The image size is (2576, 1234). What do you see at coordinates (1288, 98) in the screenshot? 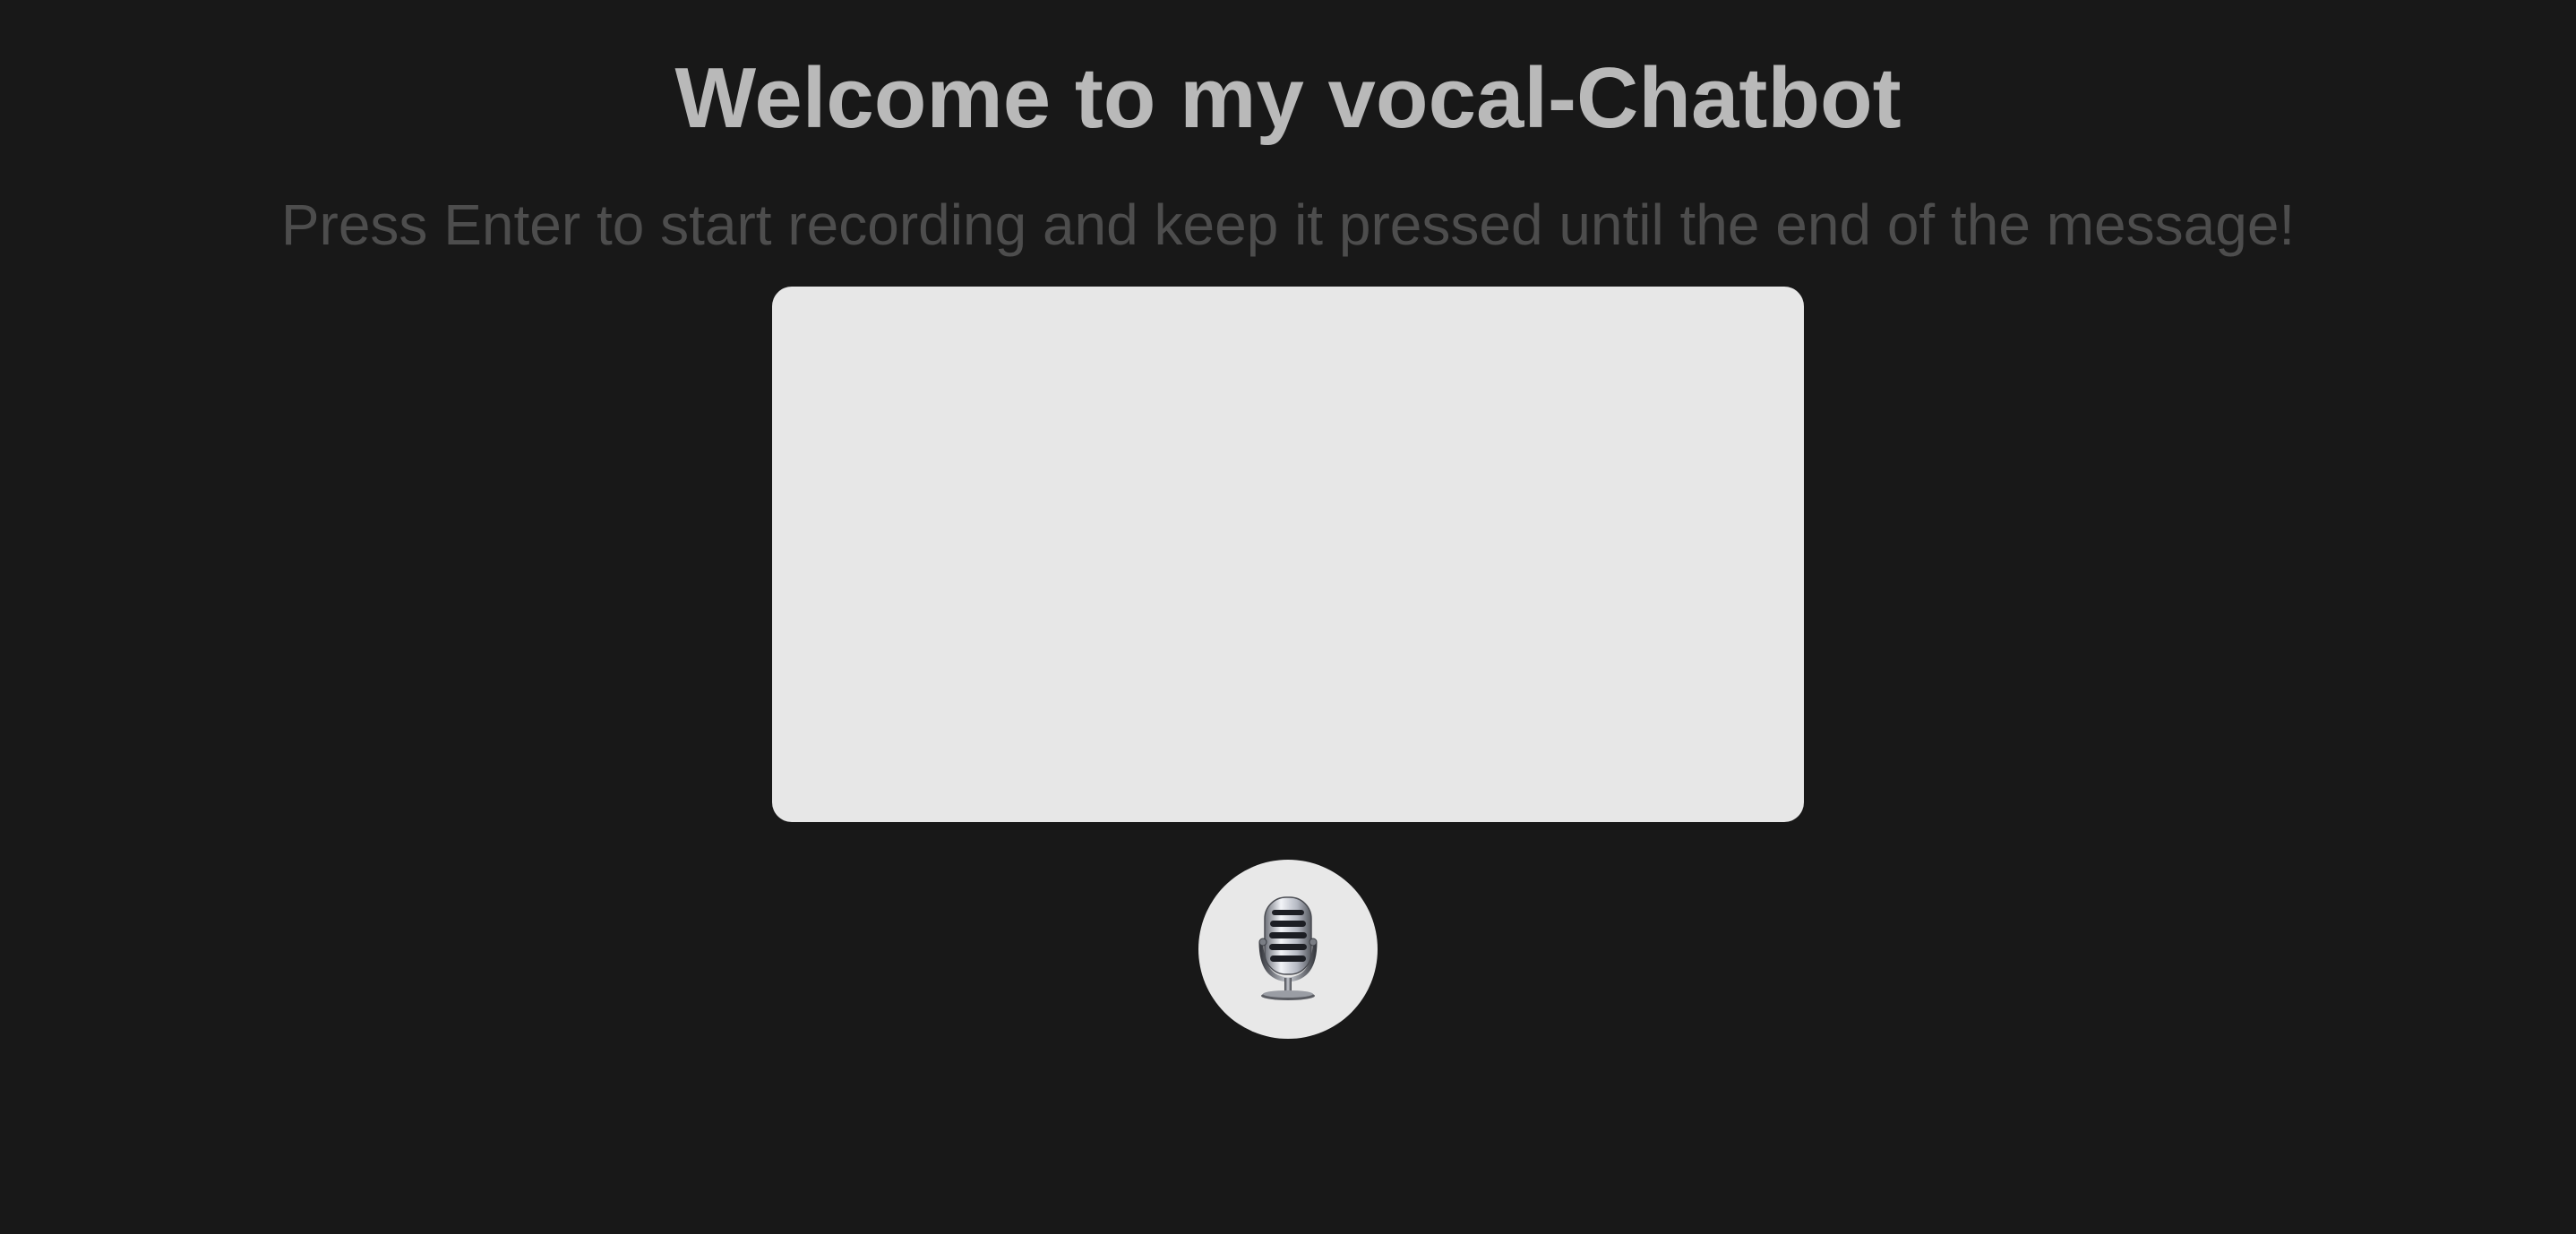
I see `page-title: Welcome to my vocal-Chatbot` at bounding box center [1288, 98].